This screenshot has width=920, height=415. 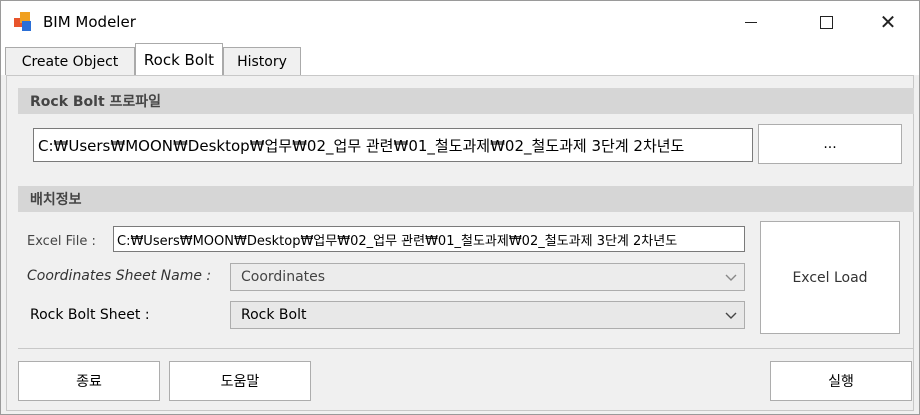 I want to click on tab-create-object: Create Object, so click(x=70, y=61).